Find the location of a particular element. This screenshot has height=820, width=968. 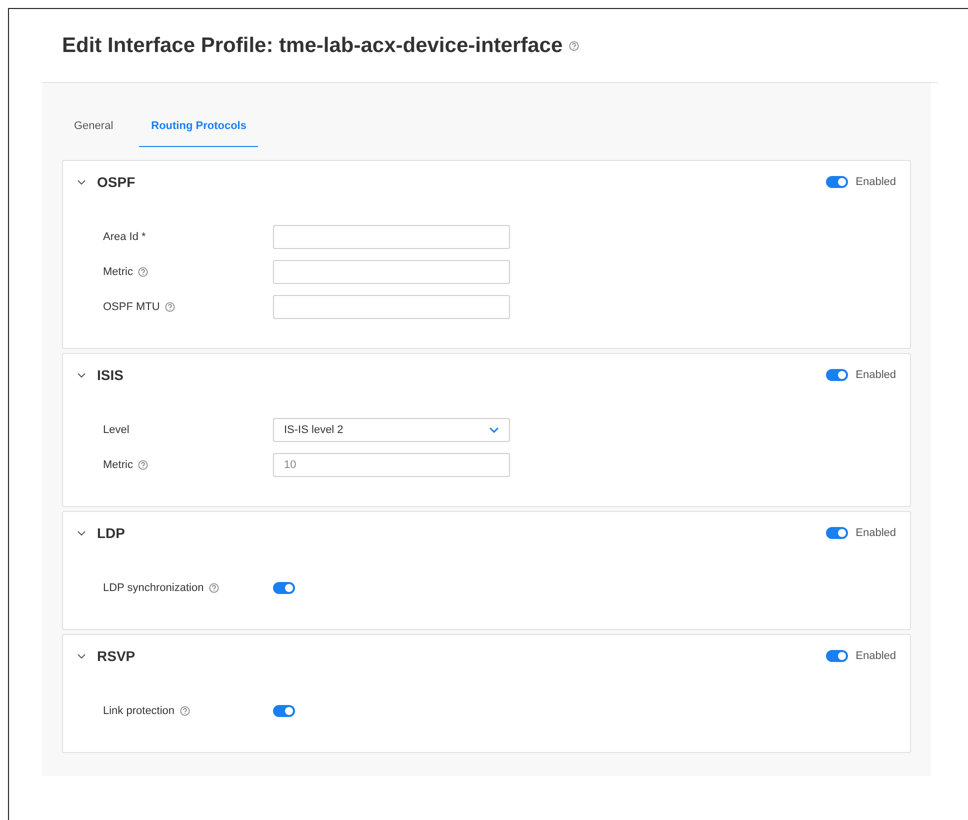

page-title: Edit Interface Profile: tme-lab-acx-device-interface is located at coordinates (312, 46).